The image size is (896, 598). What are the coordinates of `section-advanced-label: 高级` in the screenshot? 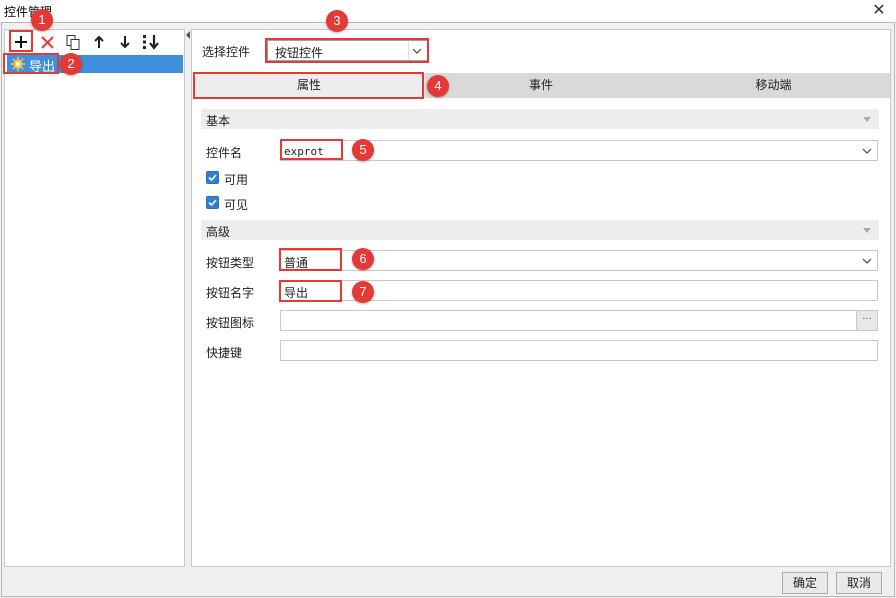 It's located at (218, 232).